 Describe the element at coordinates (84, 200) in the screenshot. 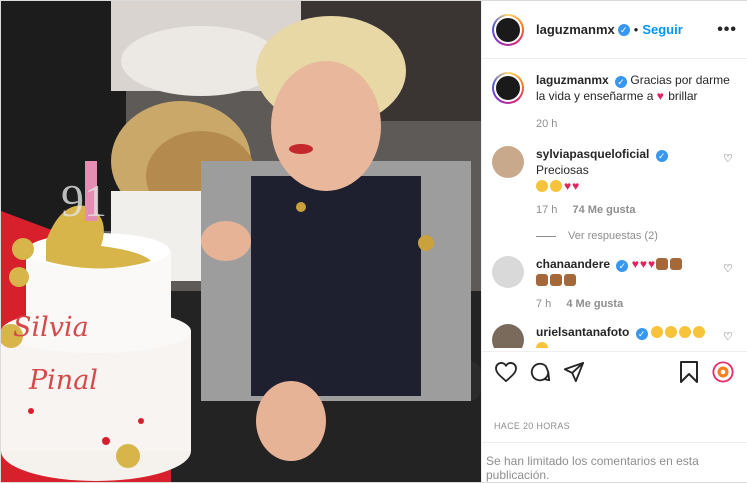

I see `candle-number: 91` at that location.